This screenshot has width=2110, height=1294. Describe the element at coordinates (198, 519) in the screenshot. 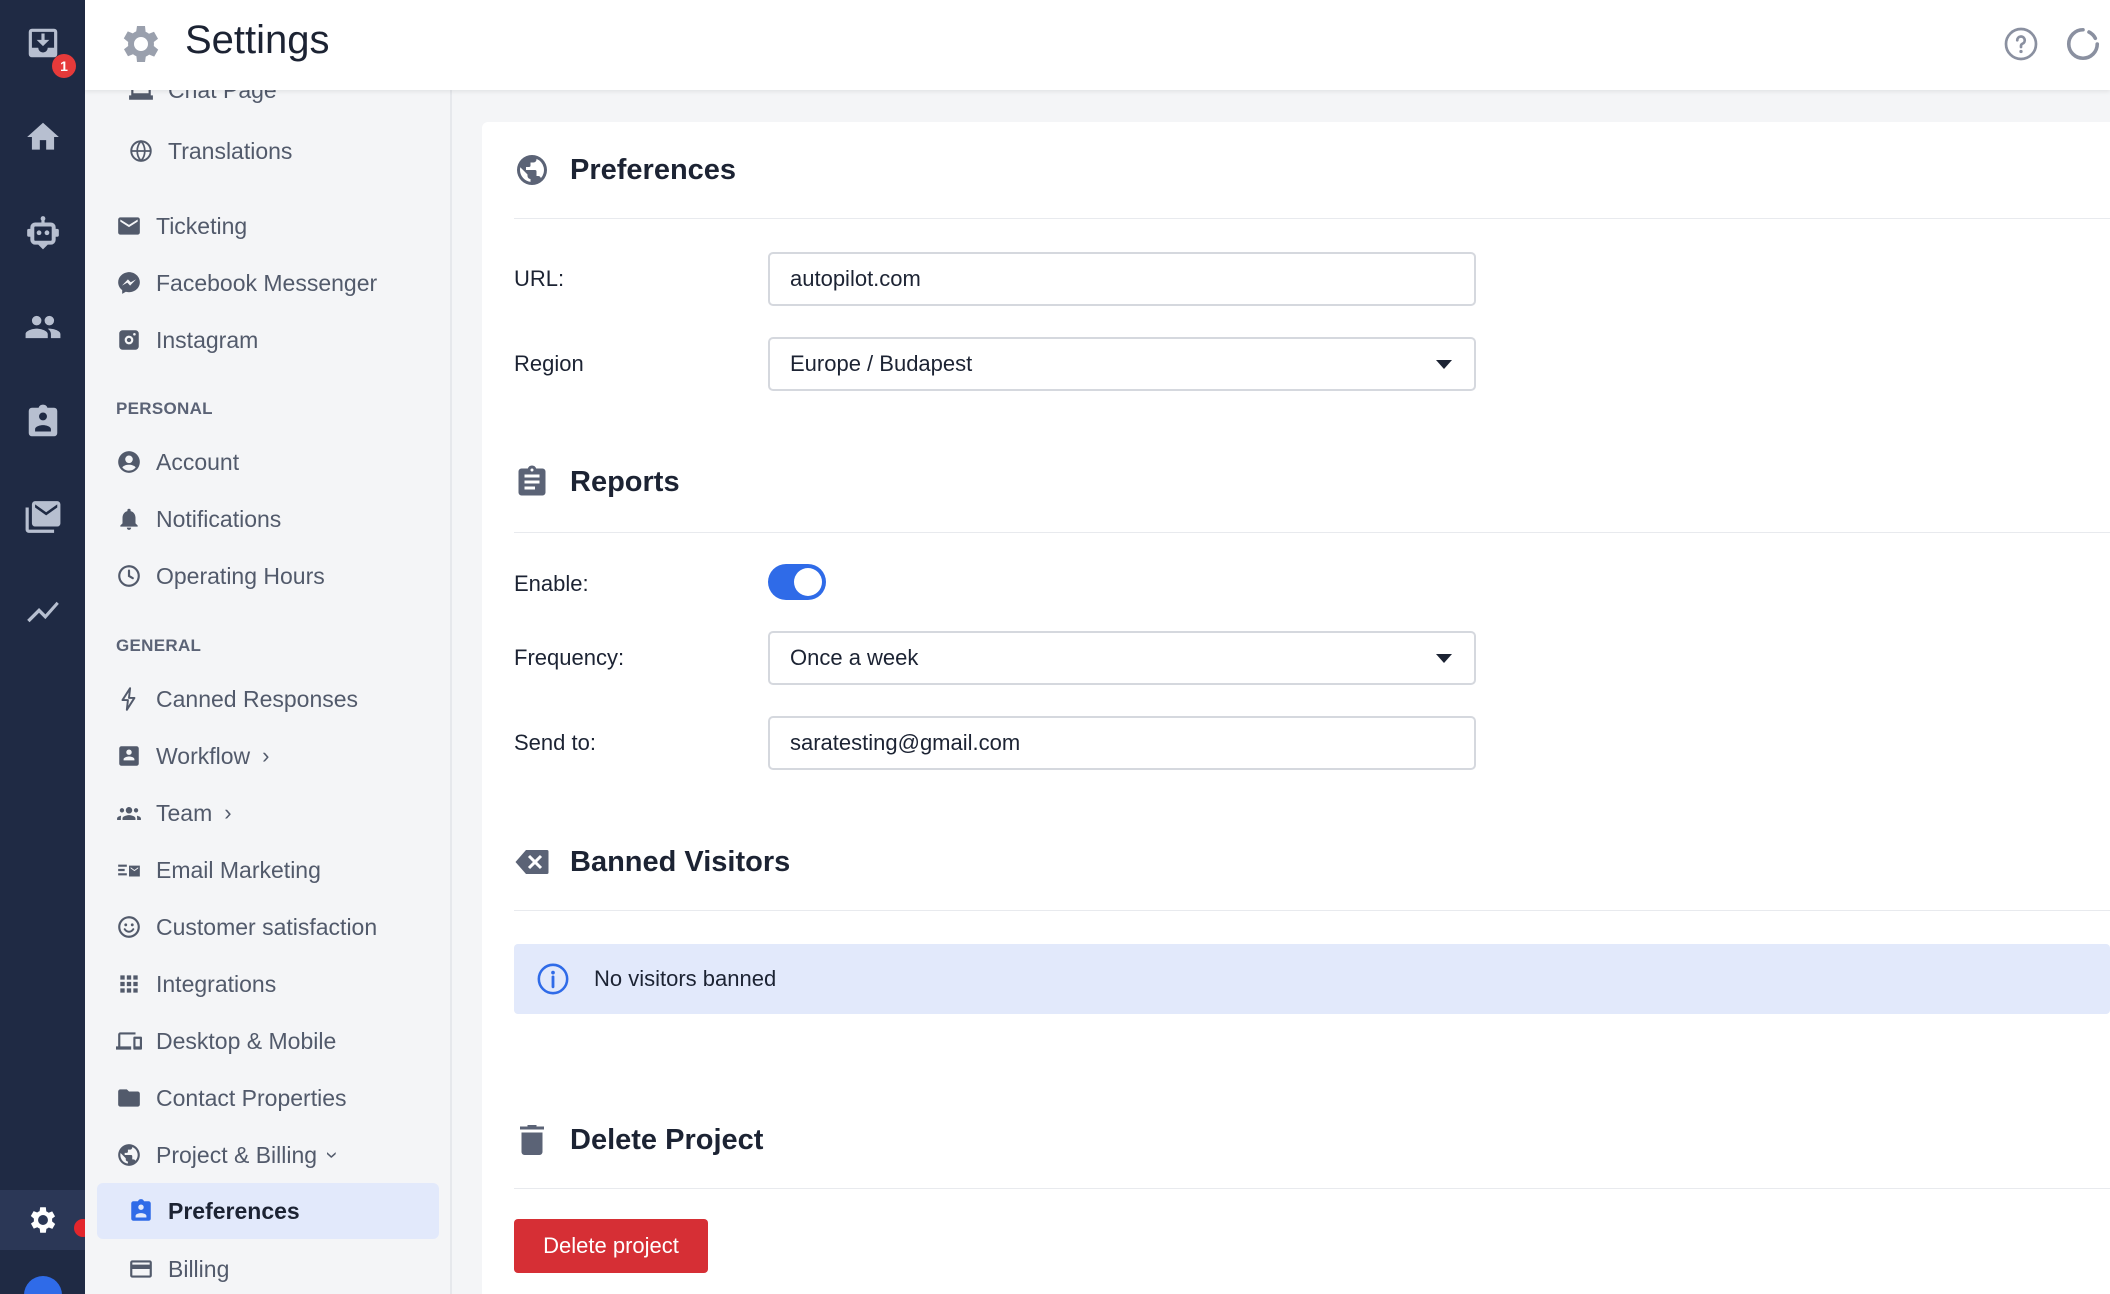

I see `nav-item-notifications: Notifications` at that location.